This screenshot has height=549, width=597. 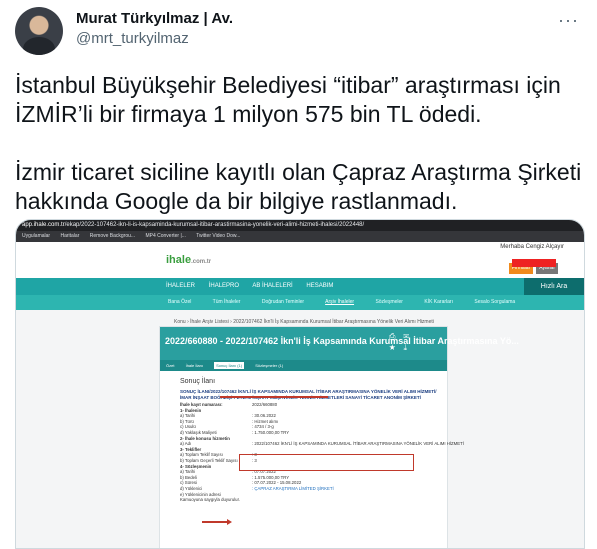 I want to click on printer-icon: ⎙, so click(x=396, y=336).